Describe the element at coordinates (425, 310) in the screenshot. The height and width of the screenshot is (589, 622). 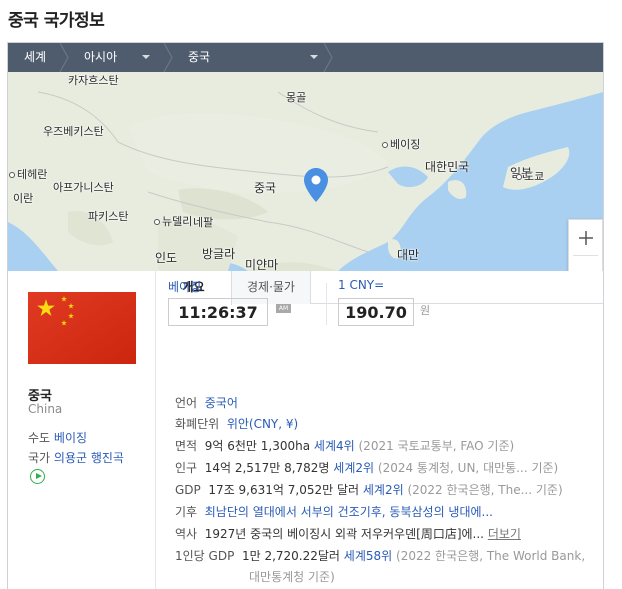
I see `exchange-rate-unit: 원` at that location.